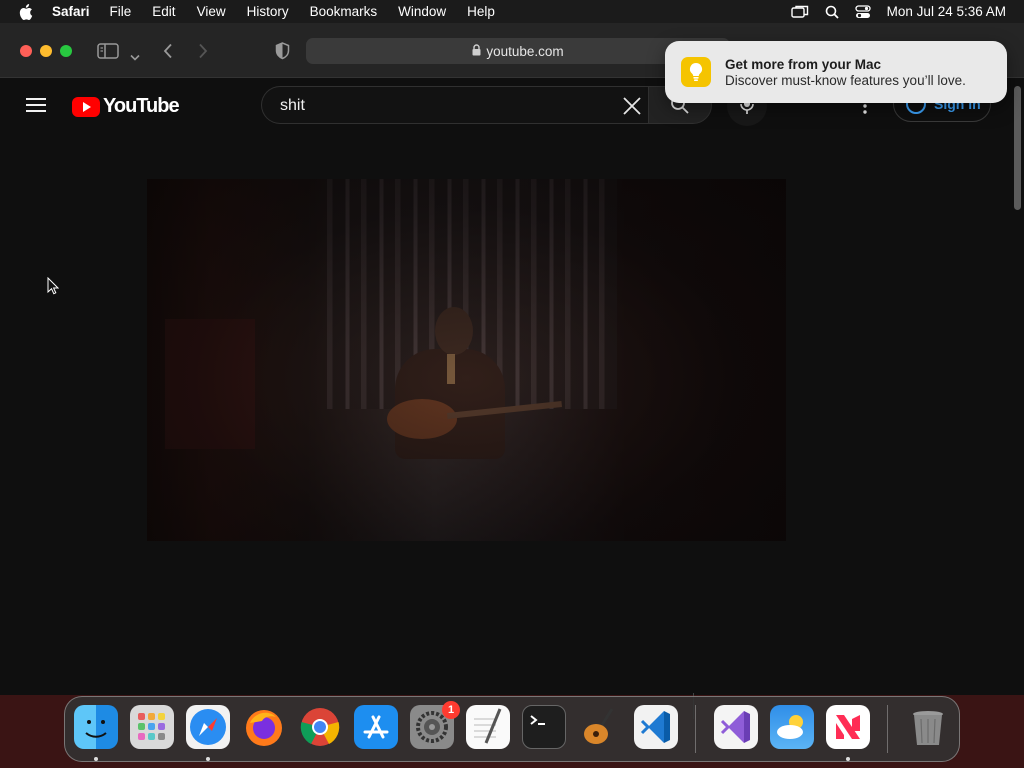 This screenshot has height=768, width=1024. Describe the element at coordinates (632, 106) in the screenshot. I see `clear-search-icon` at that location.